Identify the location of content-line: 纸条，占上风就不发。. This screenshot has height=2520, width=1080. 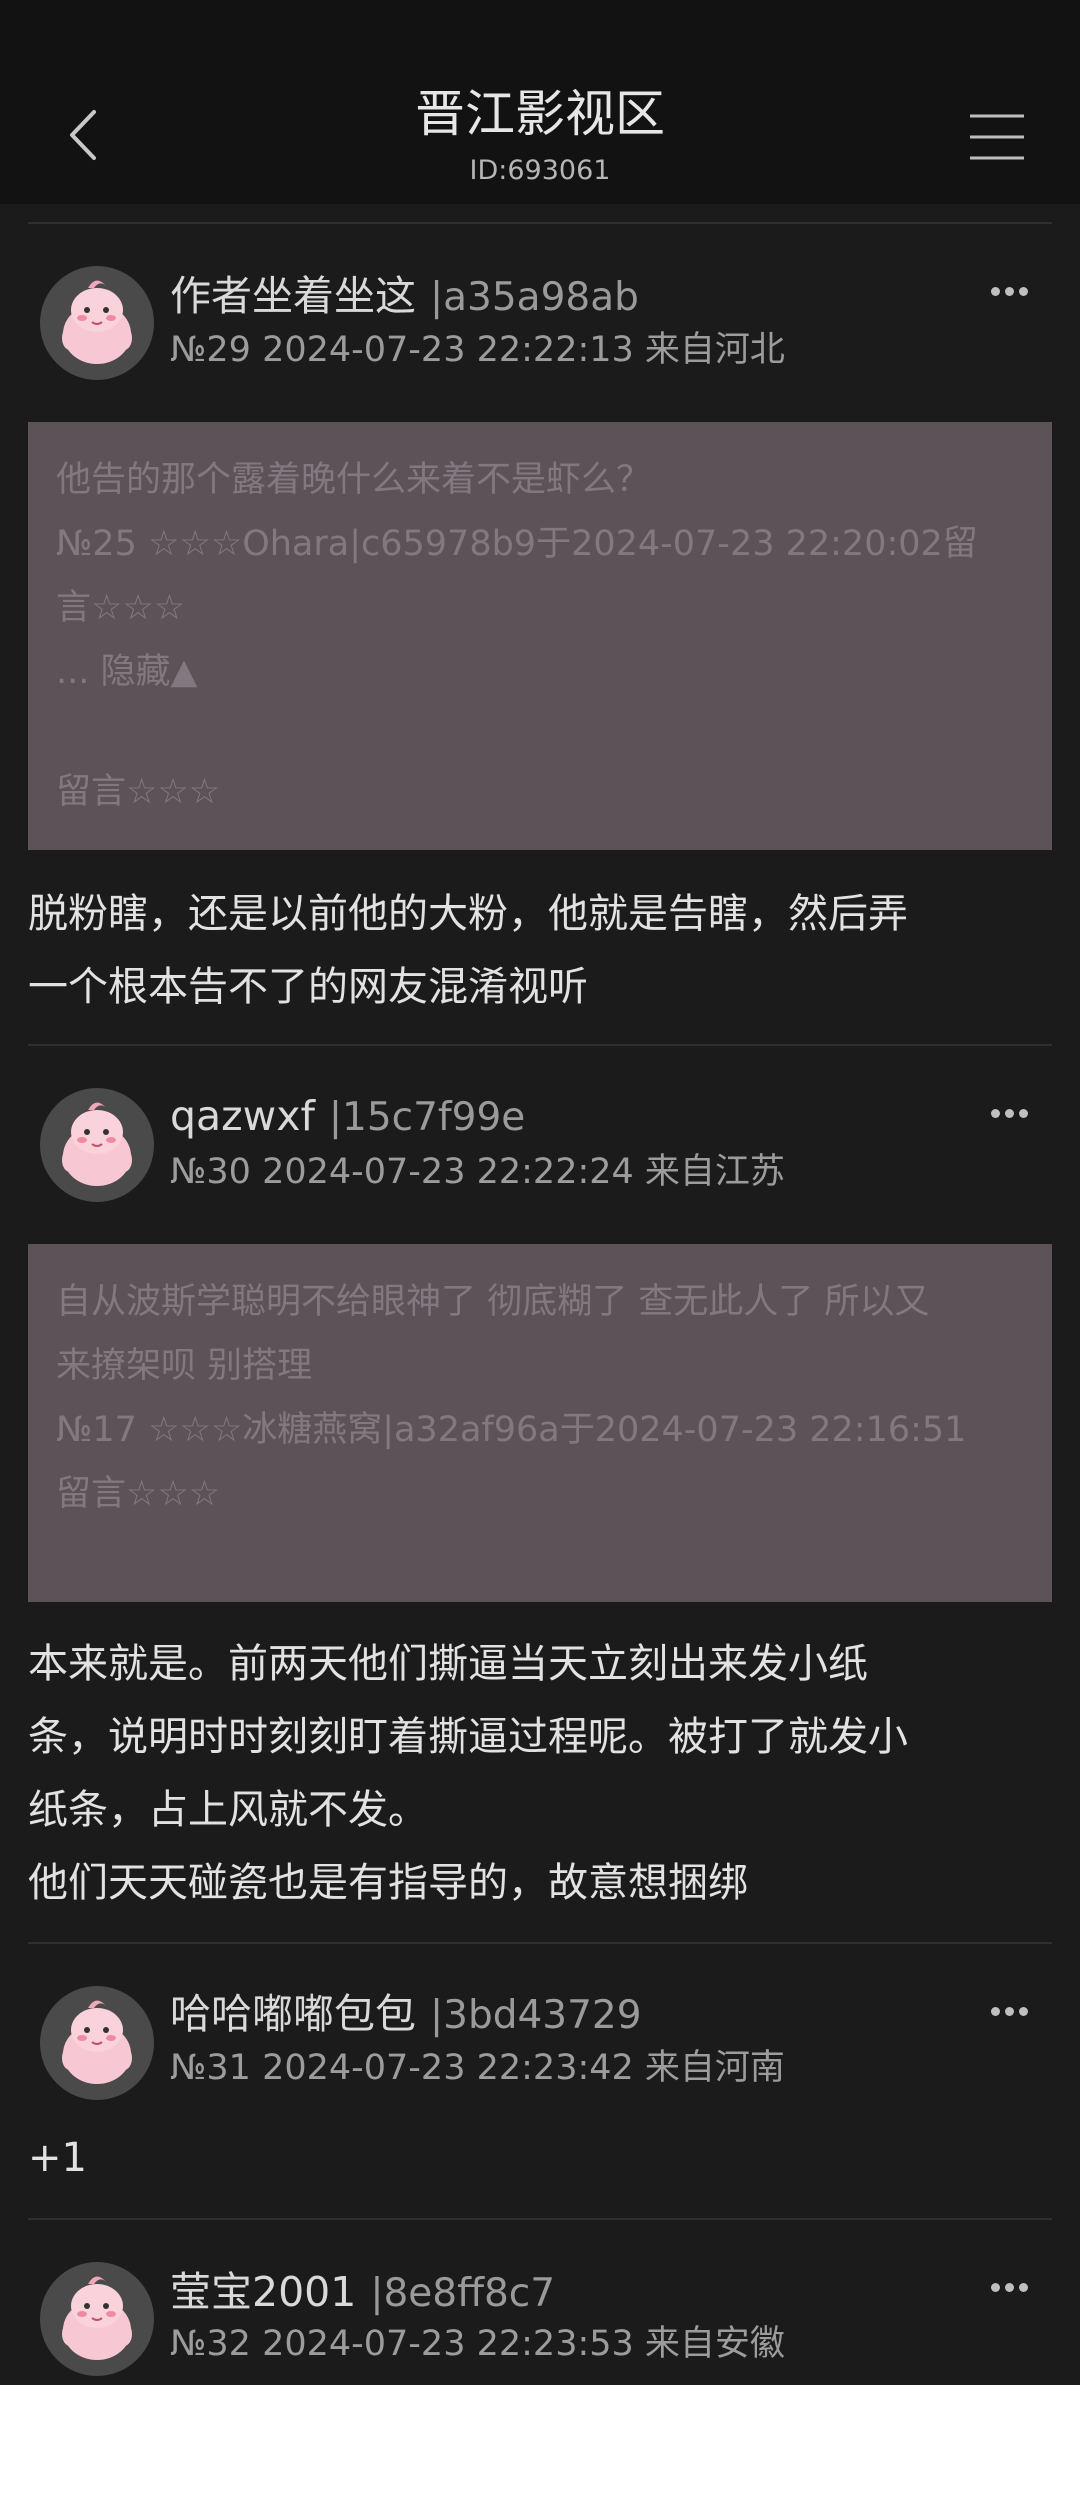
(228, 1810).